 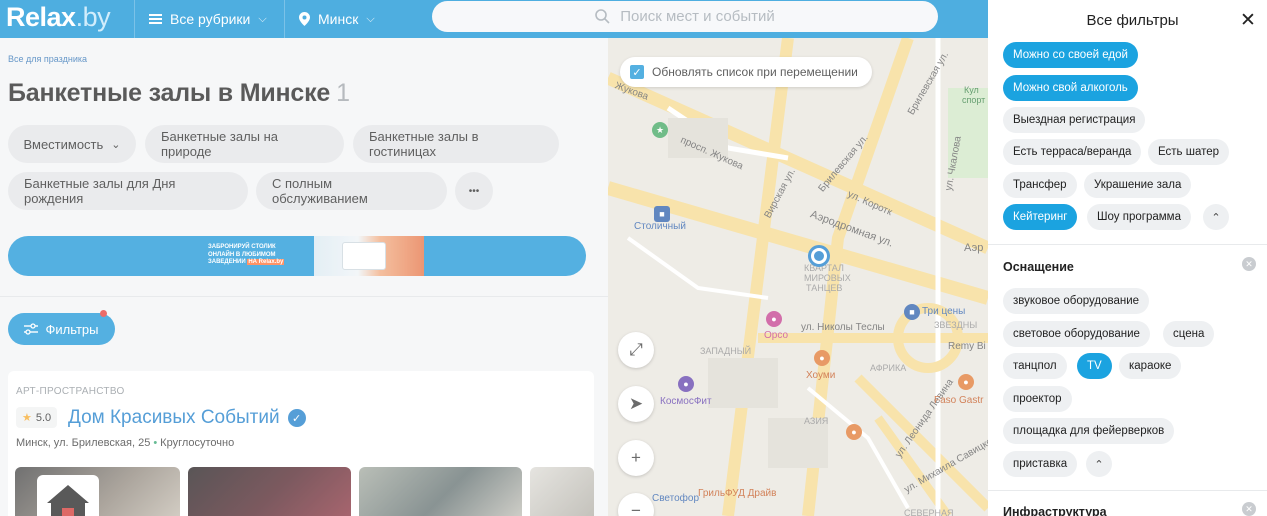 What do you see at coordinates (1089, 431) in the screenshot?
I see `filter-tag: площадка для фейерверков` at bounding box center [1089, 431].